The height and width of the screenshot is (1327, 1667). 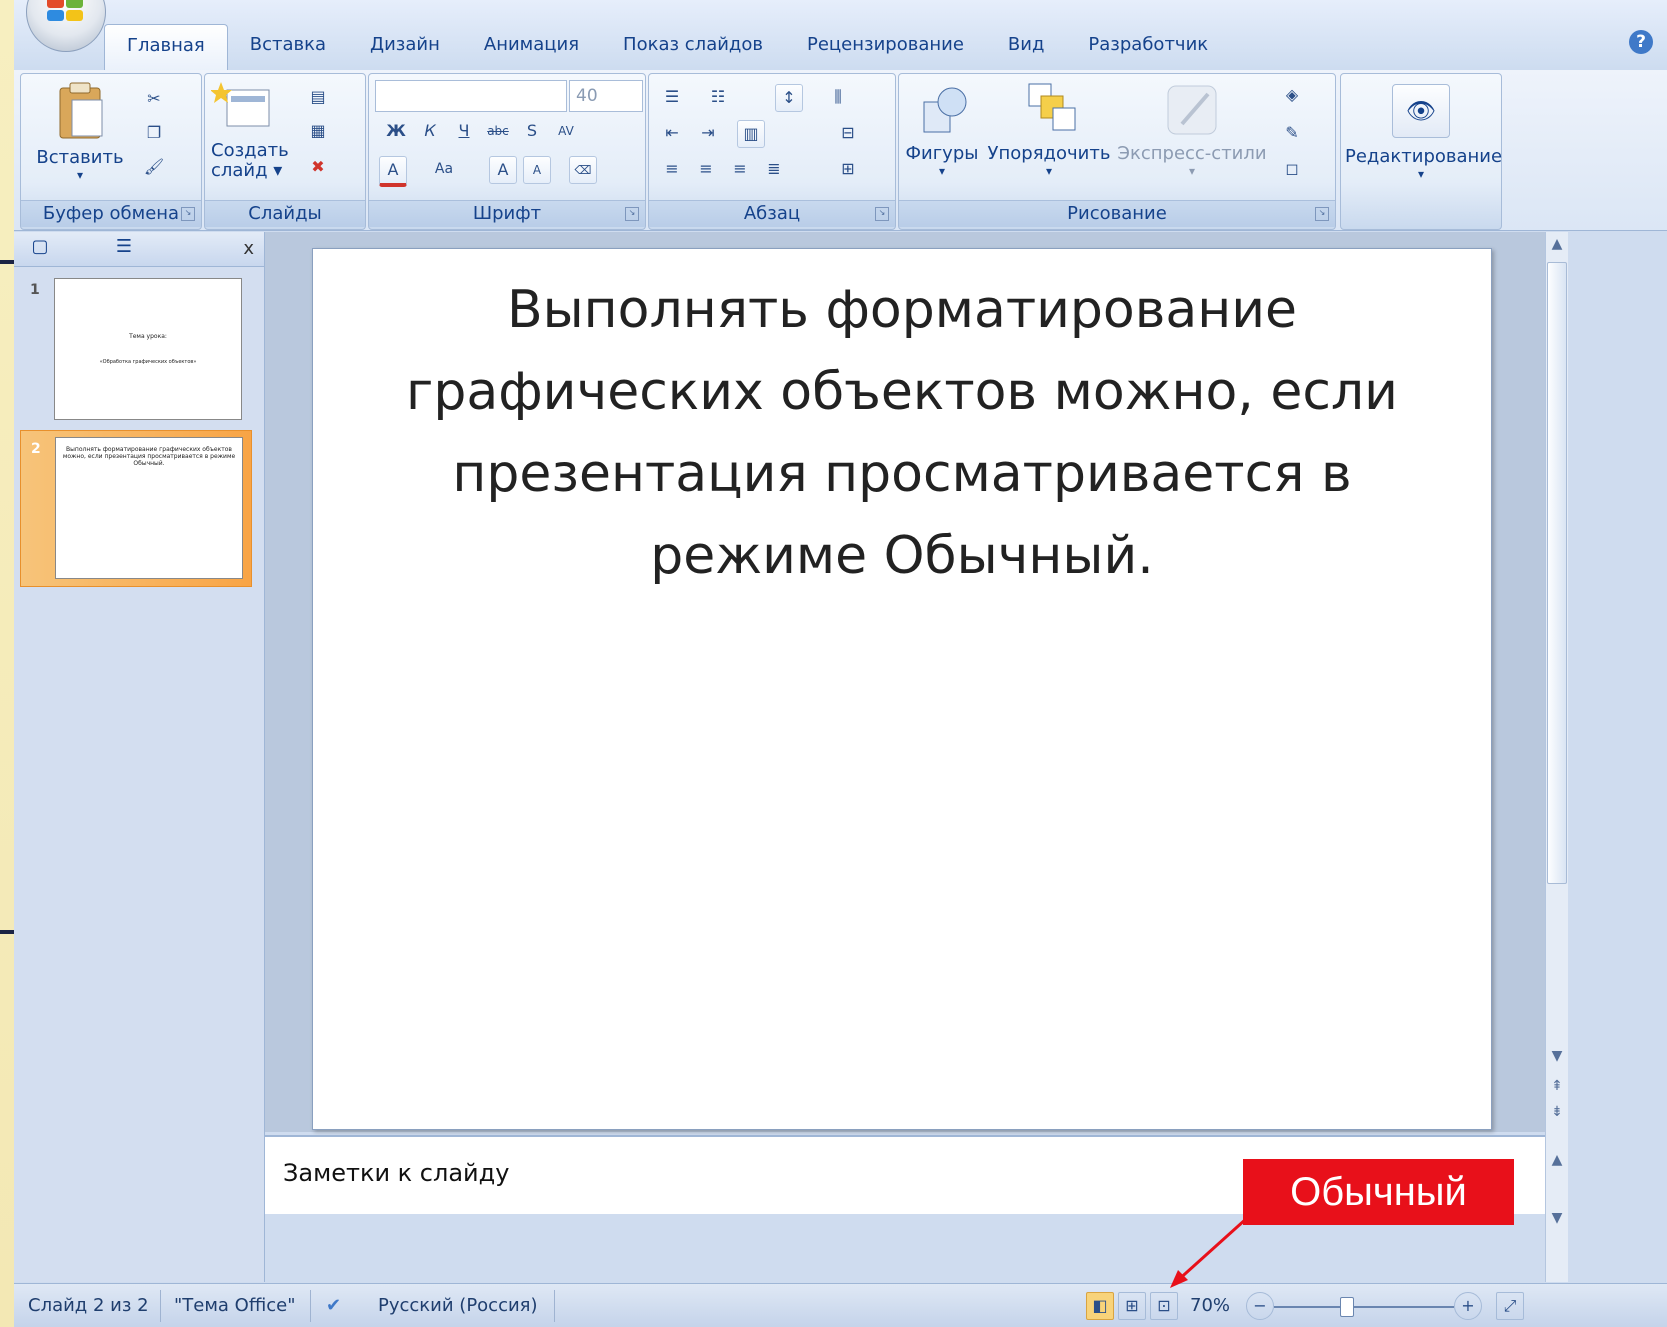 What do you see at coordinates (458, 1305) in the screenshot?
I see `language: Русский (Россия)` at bounding box center [458, 1305].